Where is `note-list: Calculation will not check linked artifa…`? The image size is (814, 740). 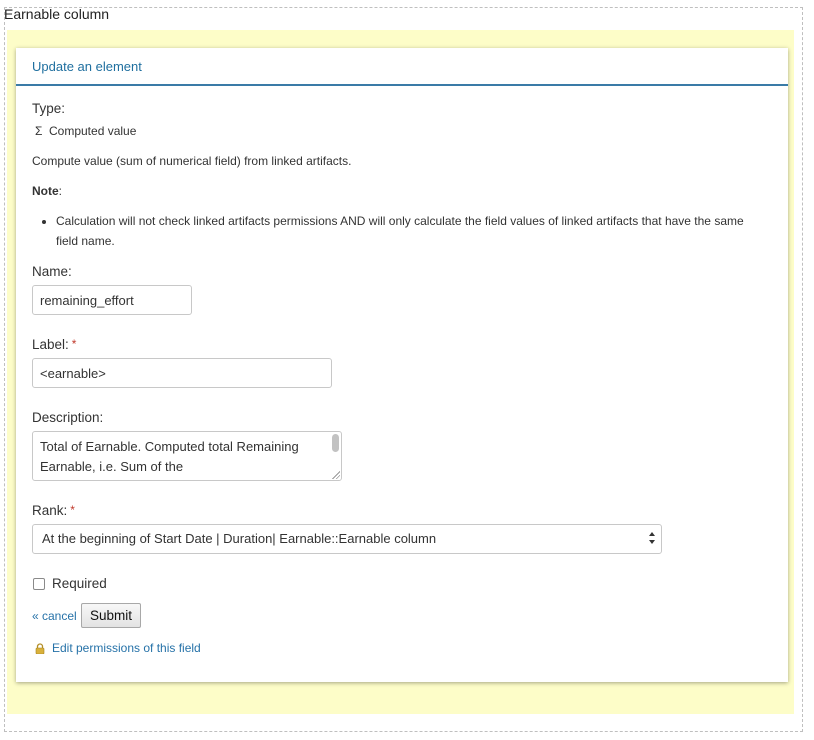
note-list: Calculation will not check linked artifa… is located at coordinates (398, 231).